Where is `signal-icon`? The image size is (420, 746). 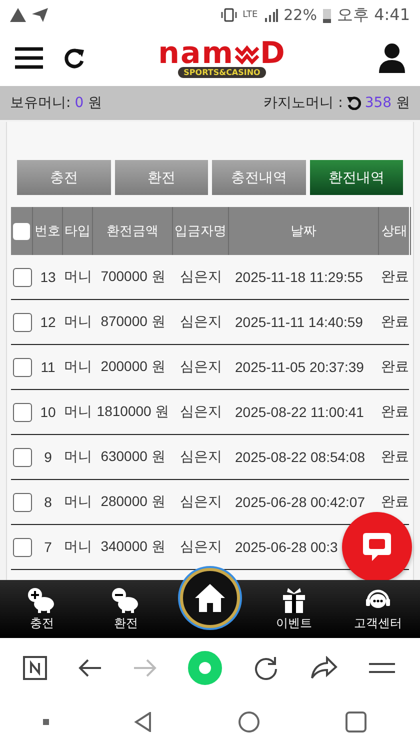 signal-icon is located at coordinates (271, 15).